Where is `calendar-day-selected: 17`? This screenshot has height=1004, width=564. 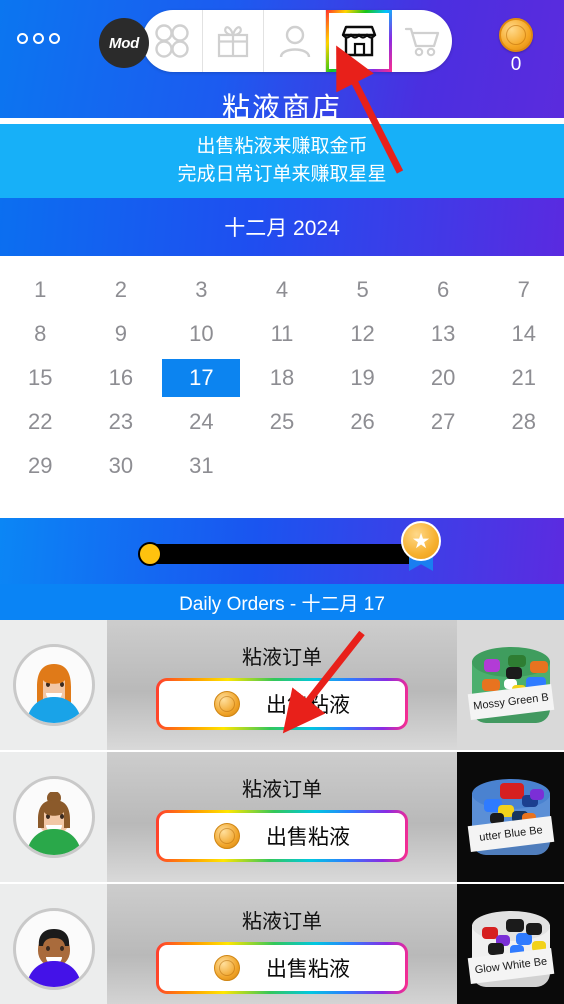 calendar-day-selected: 17 is located at coordinates (201, 378).